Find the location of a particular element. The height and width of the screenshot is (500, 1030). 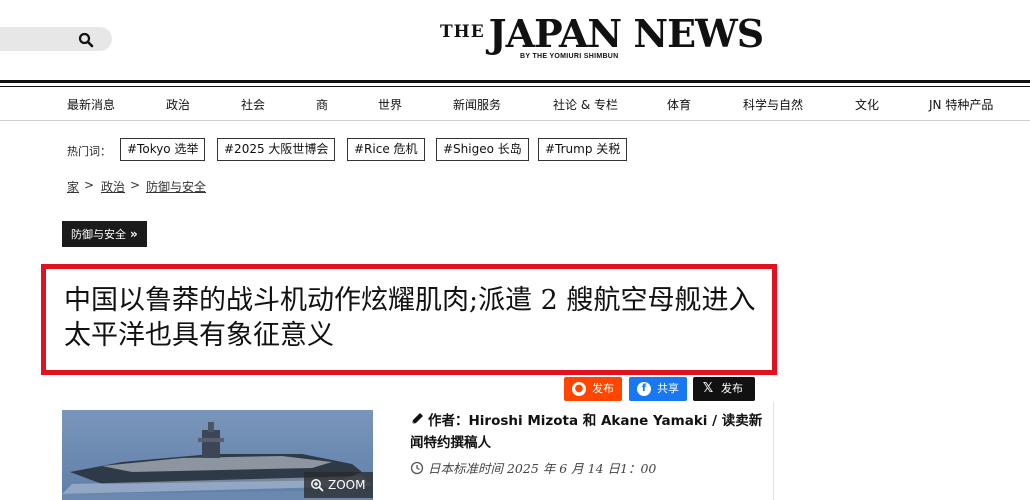

sidebar-divider is located at coordinates (773, 451).